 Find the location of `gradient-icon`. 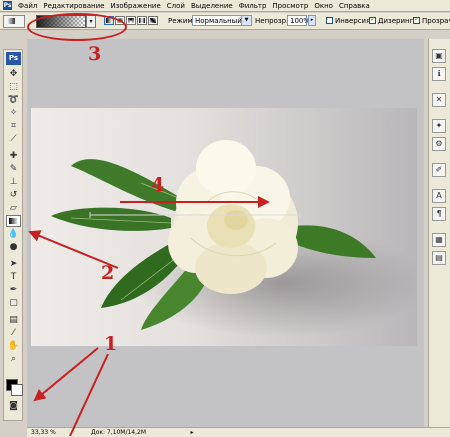

gradient-icon is located at coordinates (13, 221).